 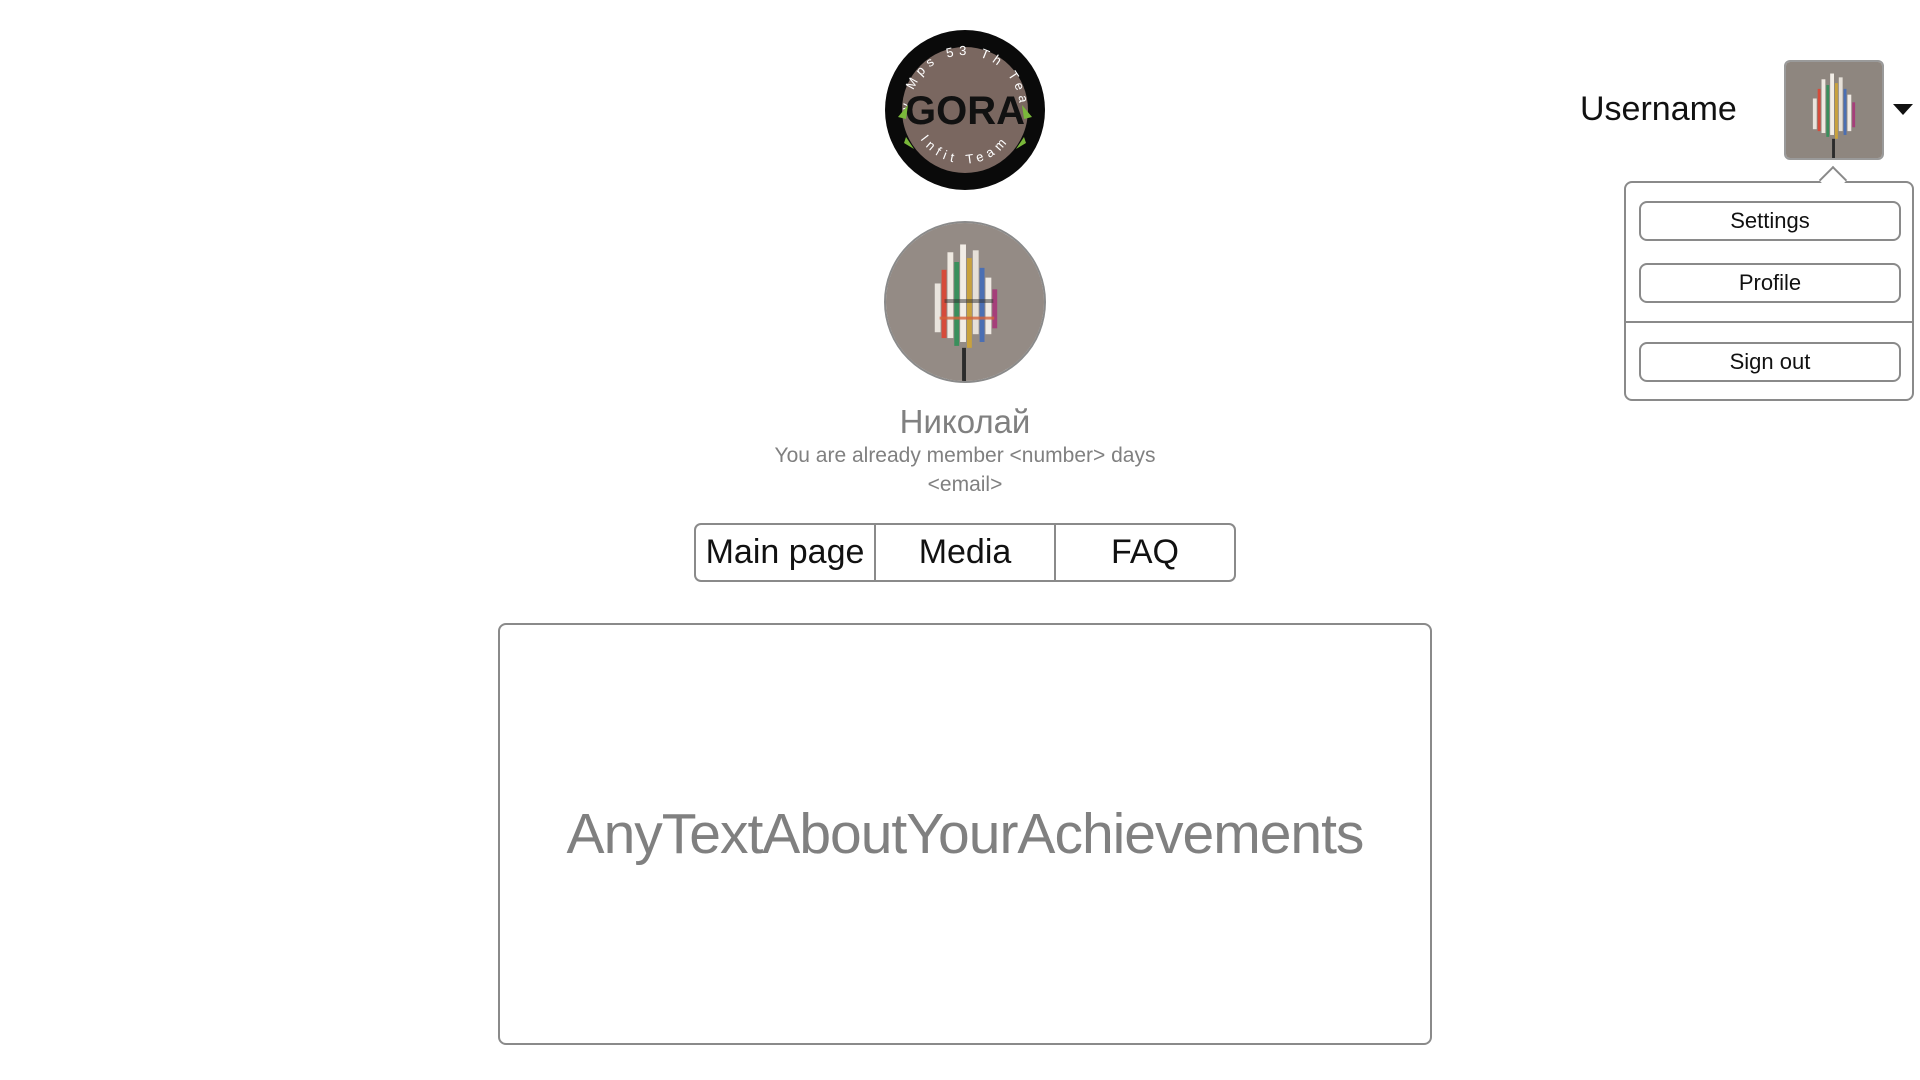 I want to click on sculpture-photo-thumbnail, so click(x=1834, y=110).